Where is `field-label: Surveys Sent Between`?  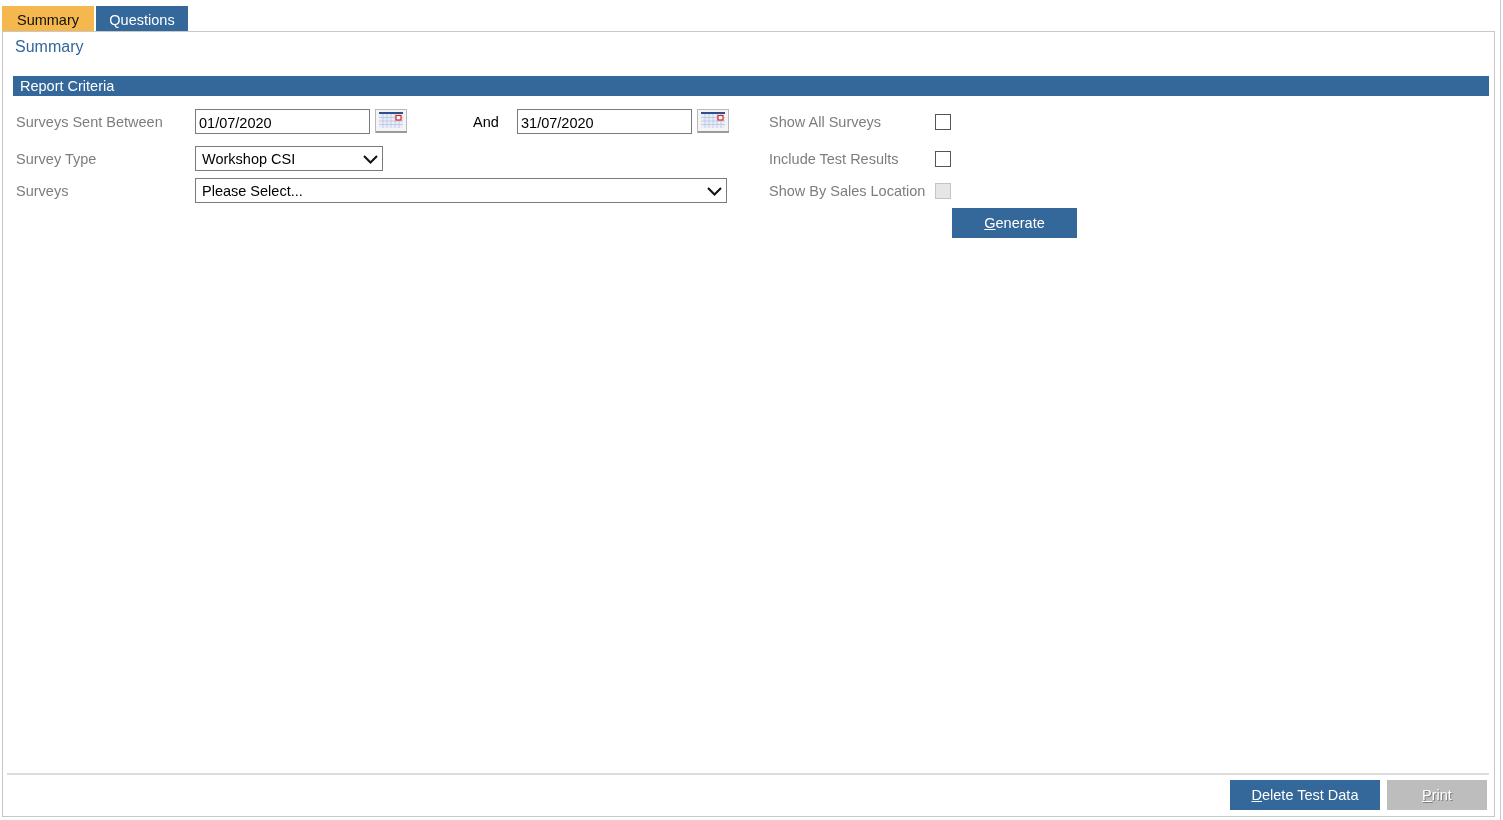 field-label: Surveys Sent Between is located at coordinates (90, 121).